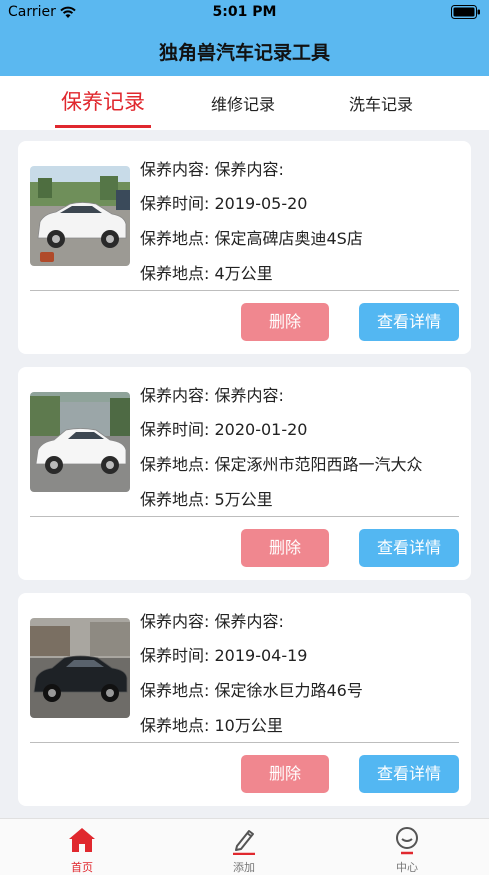 This screenshot has height=875, width=489. I want to click on maintenance-place: 保养地点: 保定徐水巨力路46号, so click(251, 690).